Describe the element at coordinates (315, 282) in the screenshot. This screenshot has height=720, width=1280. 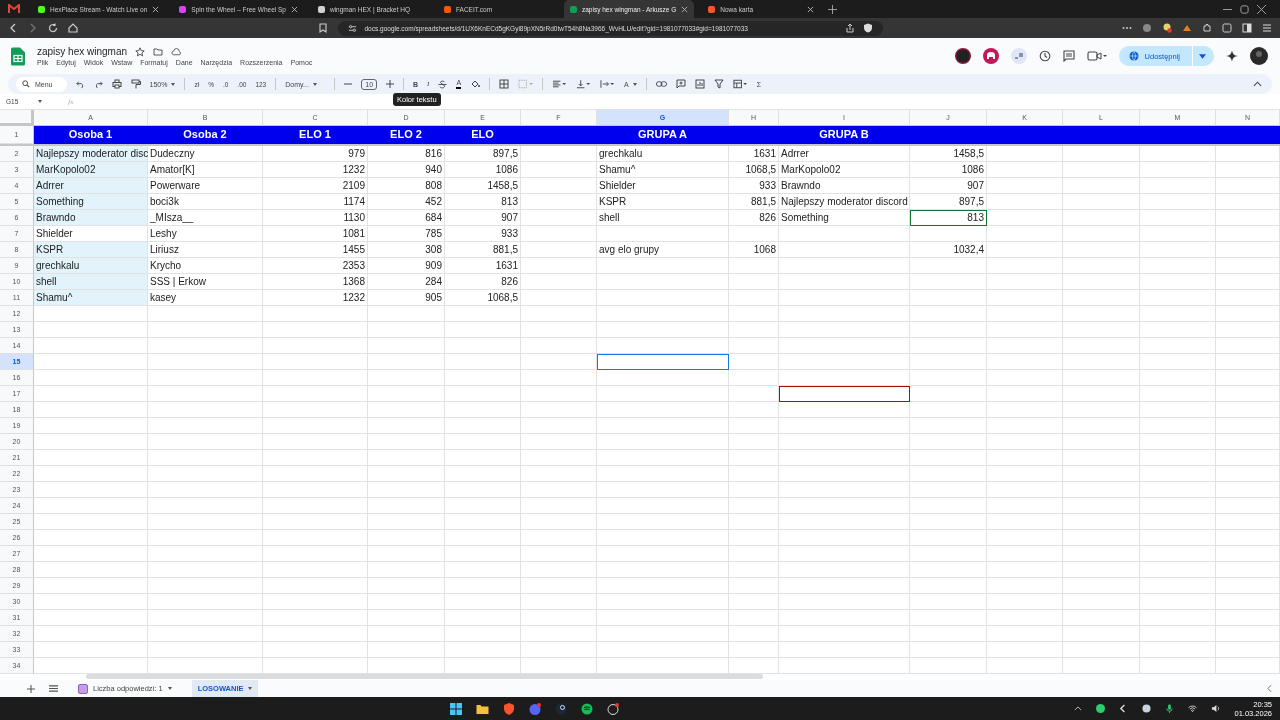
I see `table-cell: 1368` at that location.